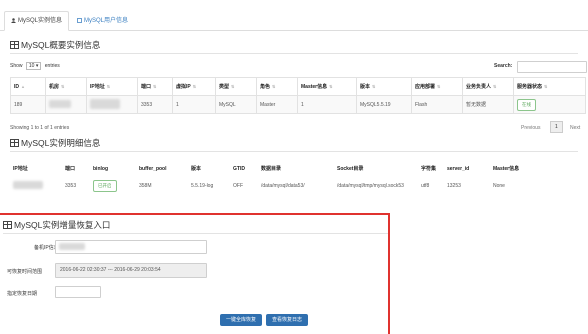  I want to click on cell-version: 5.5.19-log, so click(202, 185).